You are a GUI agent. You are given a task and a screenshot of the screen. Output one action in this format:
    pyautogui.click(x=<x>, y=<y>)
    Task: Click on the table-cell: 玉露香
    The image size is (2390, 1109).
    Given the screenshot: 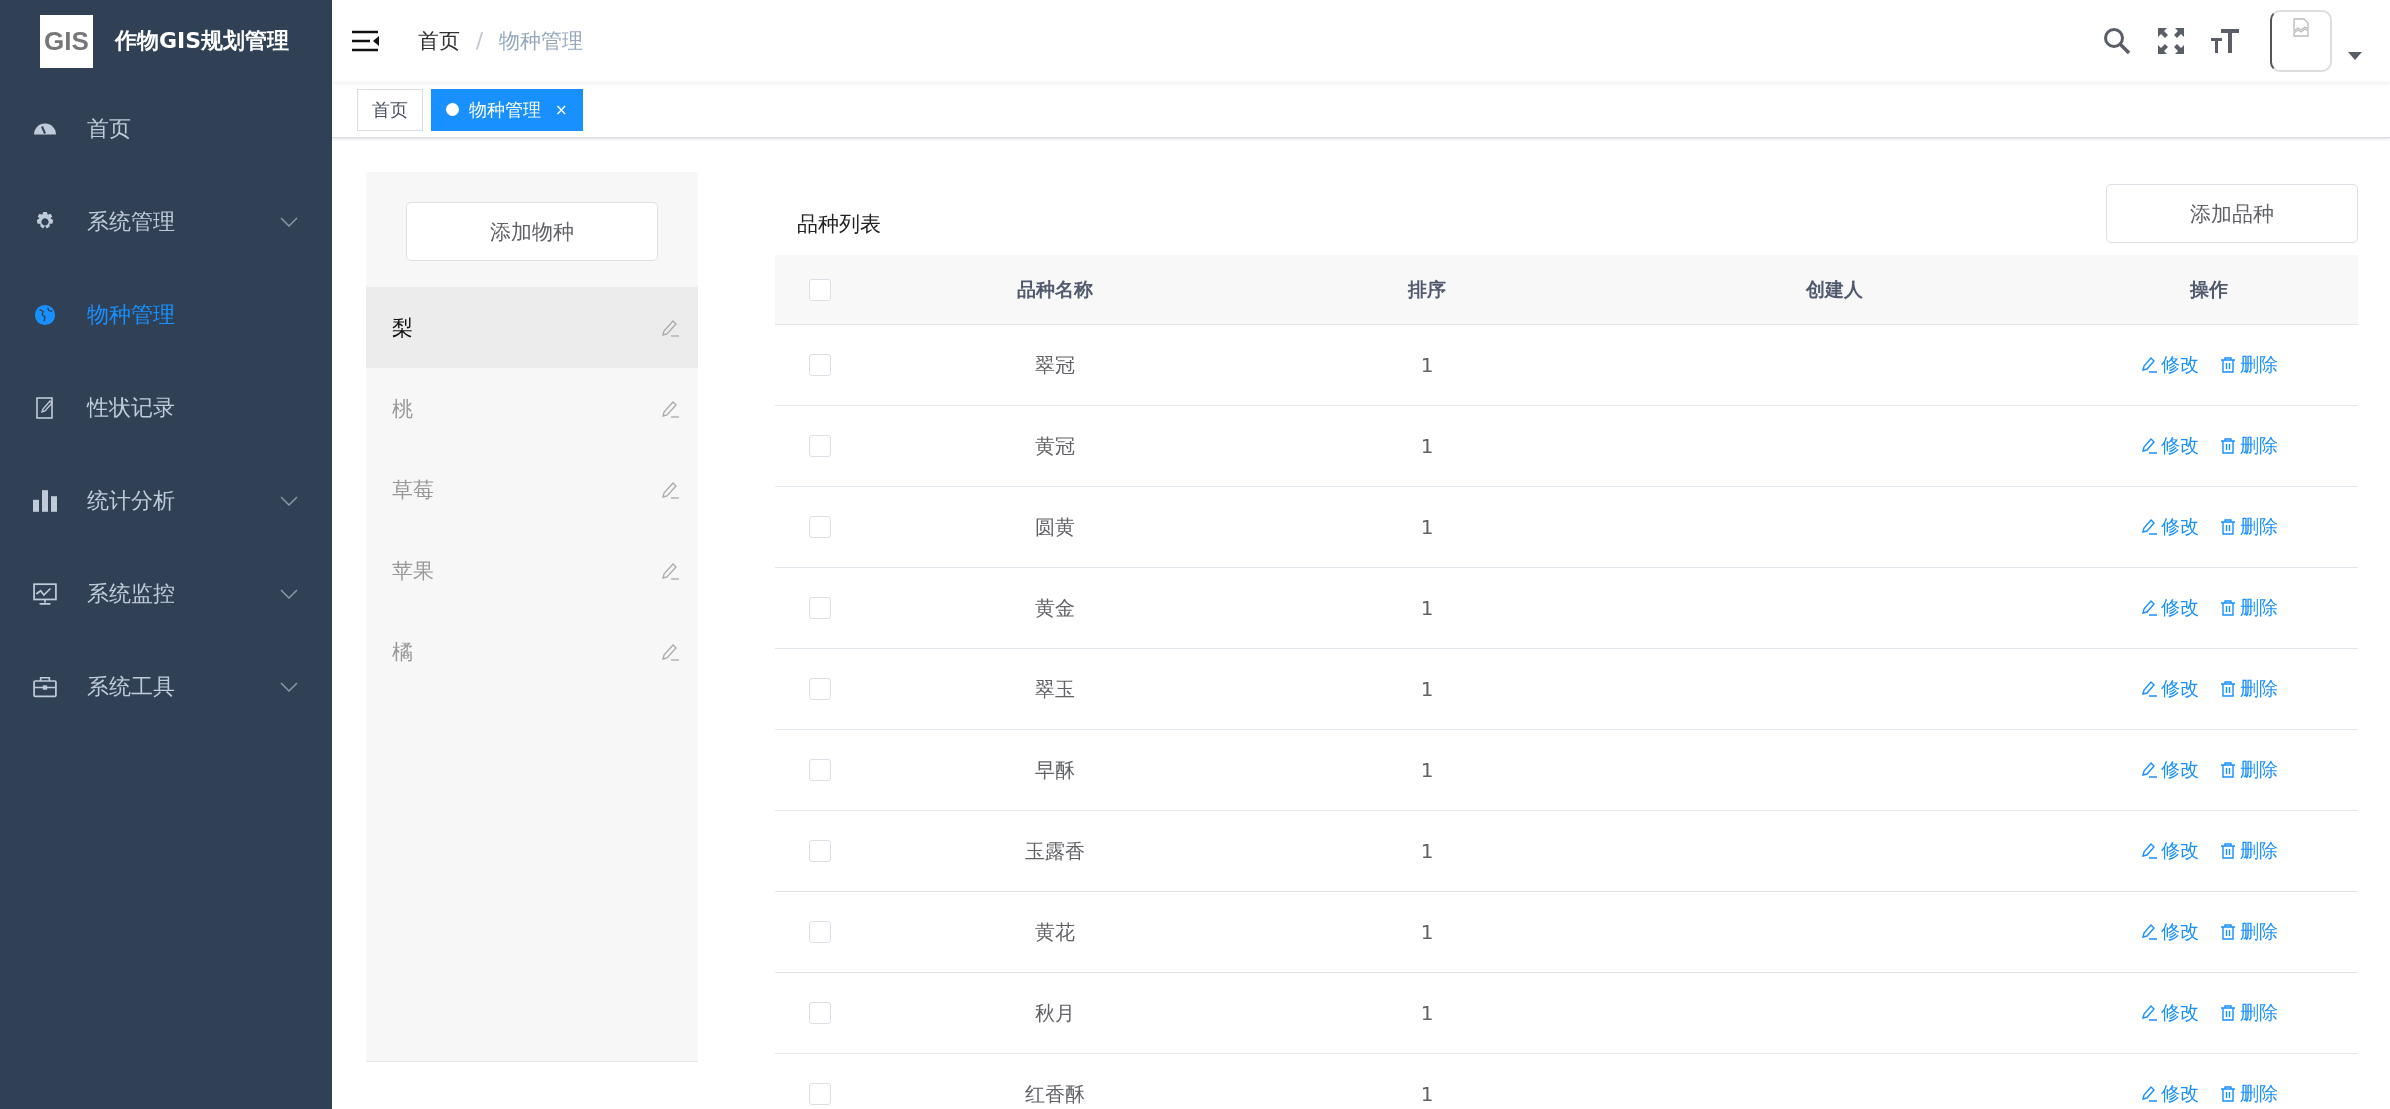 What is the action you would take?
    pyautogui.click(x=1055, y=851)
    